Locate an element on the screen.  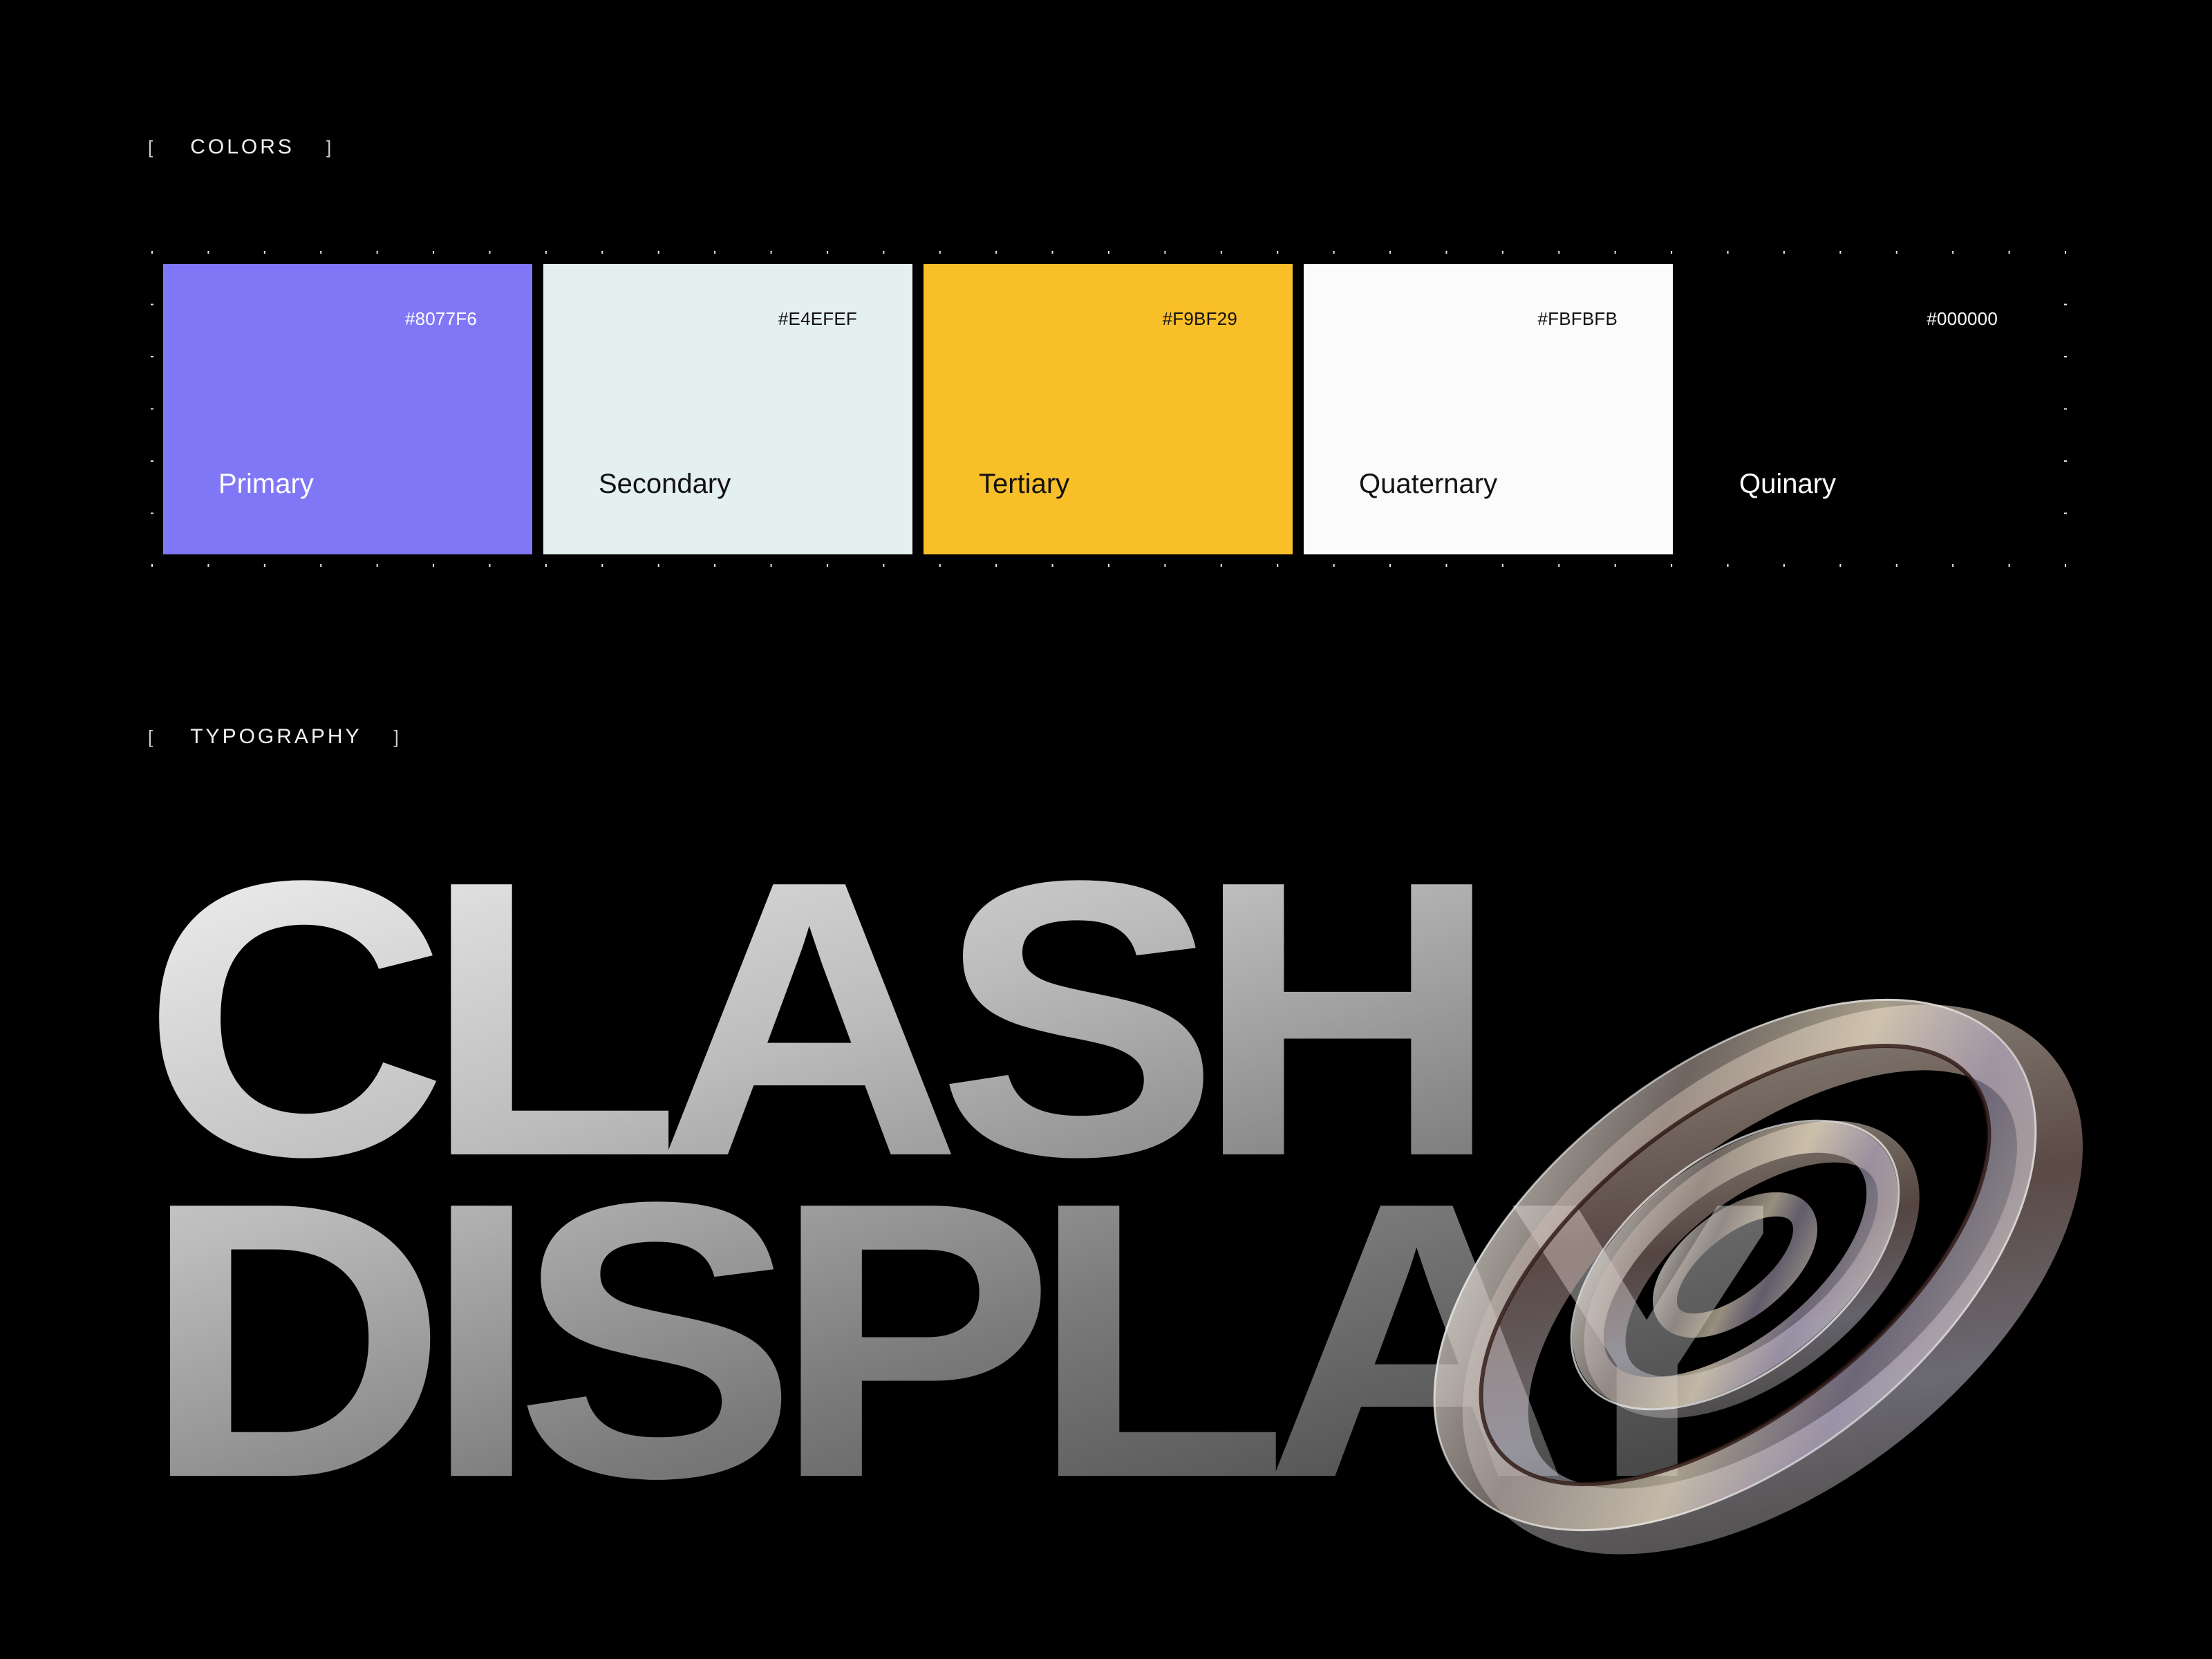
swatch-hex: #8077F6 is located at coordinates (440, 318).